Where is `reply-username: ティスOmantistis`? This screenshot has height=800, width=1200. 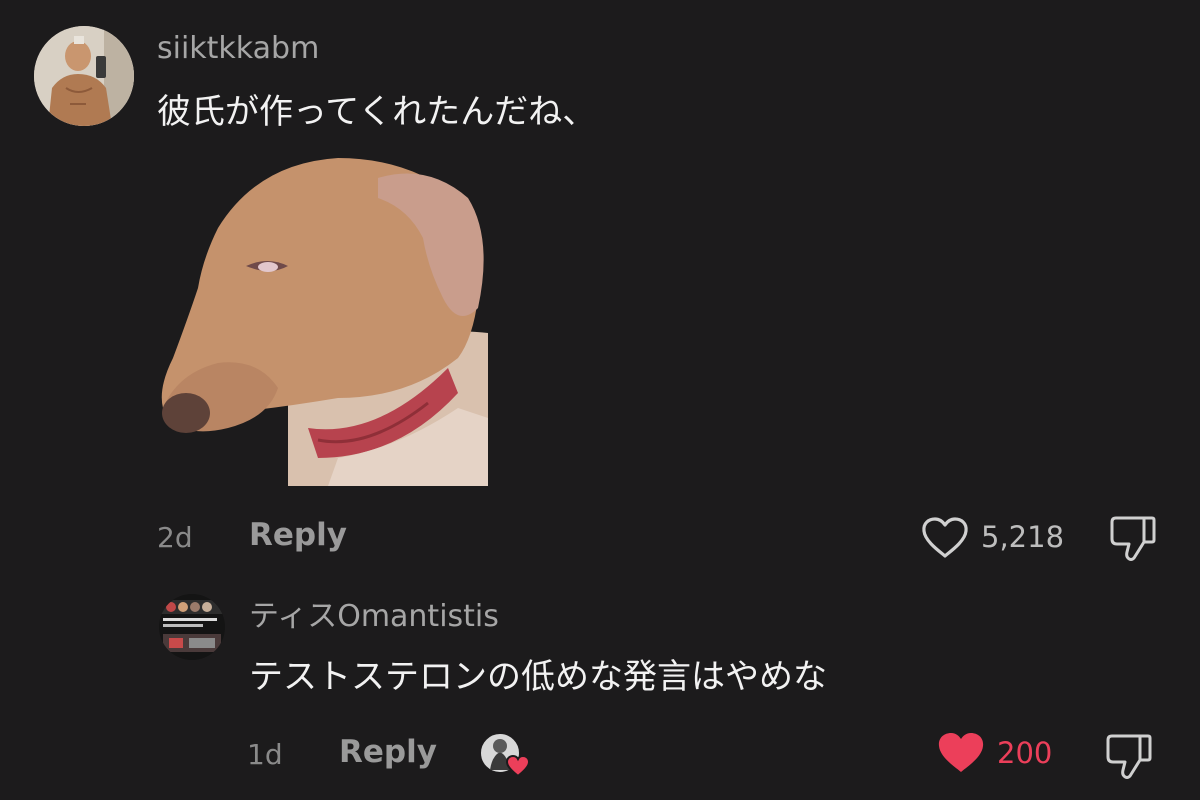 reply-username: ティスOmantistis is located at coordinates (374, 617).